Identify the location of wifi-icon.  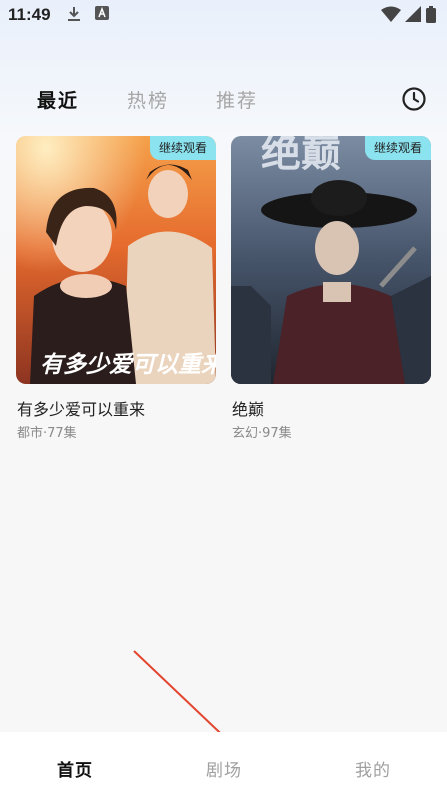
(391, 14).